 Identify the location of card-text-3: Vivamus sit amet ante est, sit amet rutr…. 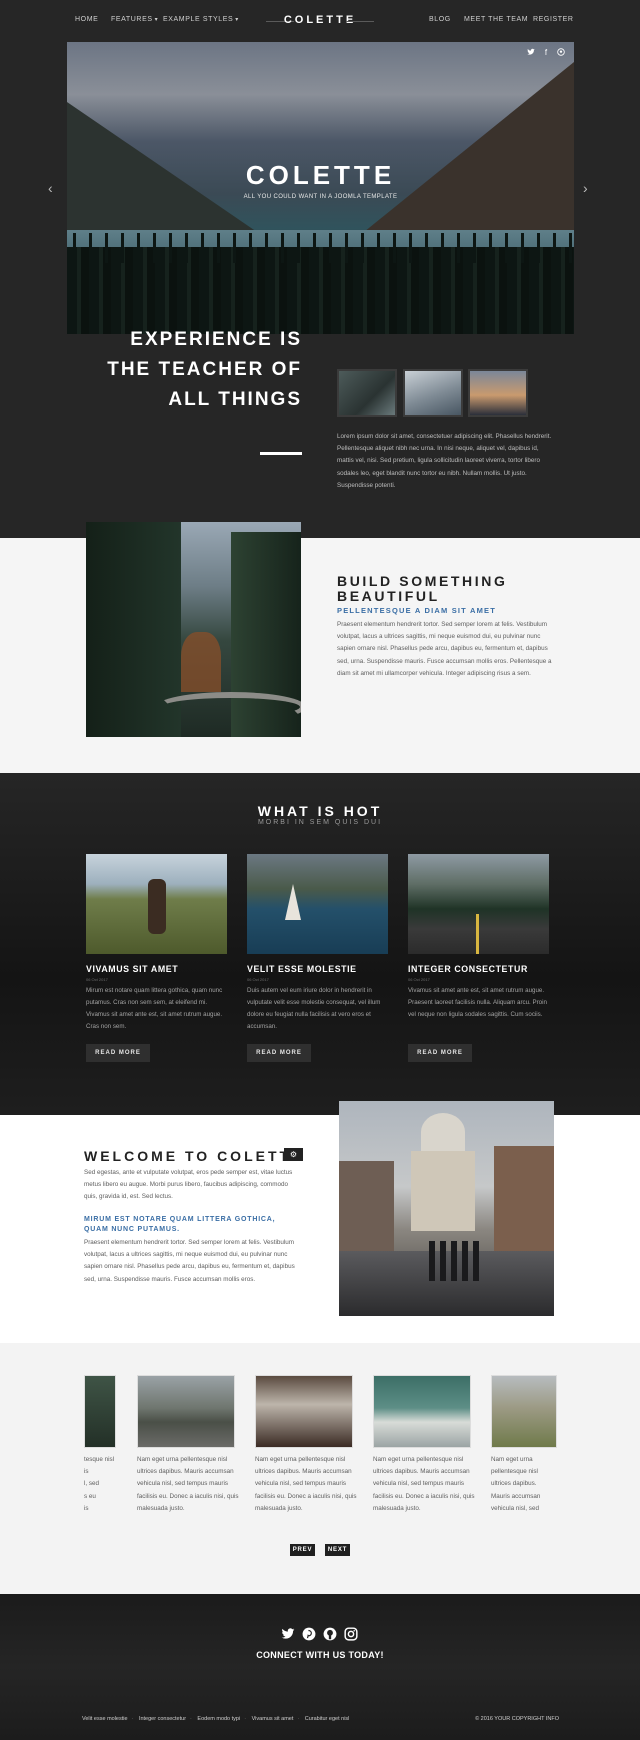
(477, 1002).